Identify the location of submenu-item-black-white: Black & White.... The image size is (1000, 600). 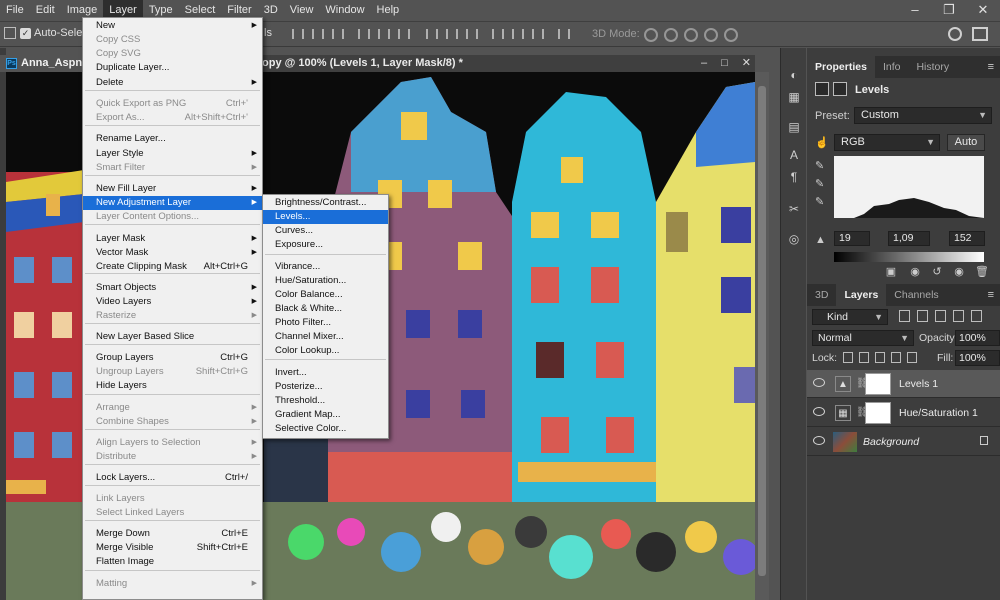
(325, 309).